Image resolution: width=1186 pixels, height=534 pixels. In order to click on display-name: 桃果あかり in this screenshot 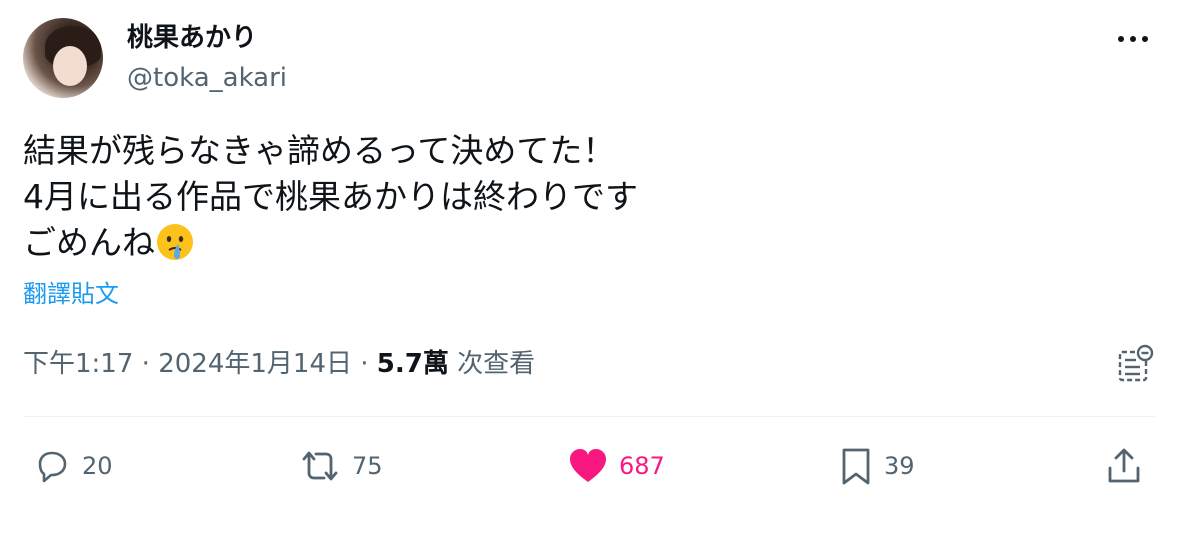, I will do `click(192, 38)`.